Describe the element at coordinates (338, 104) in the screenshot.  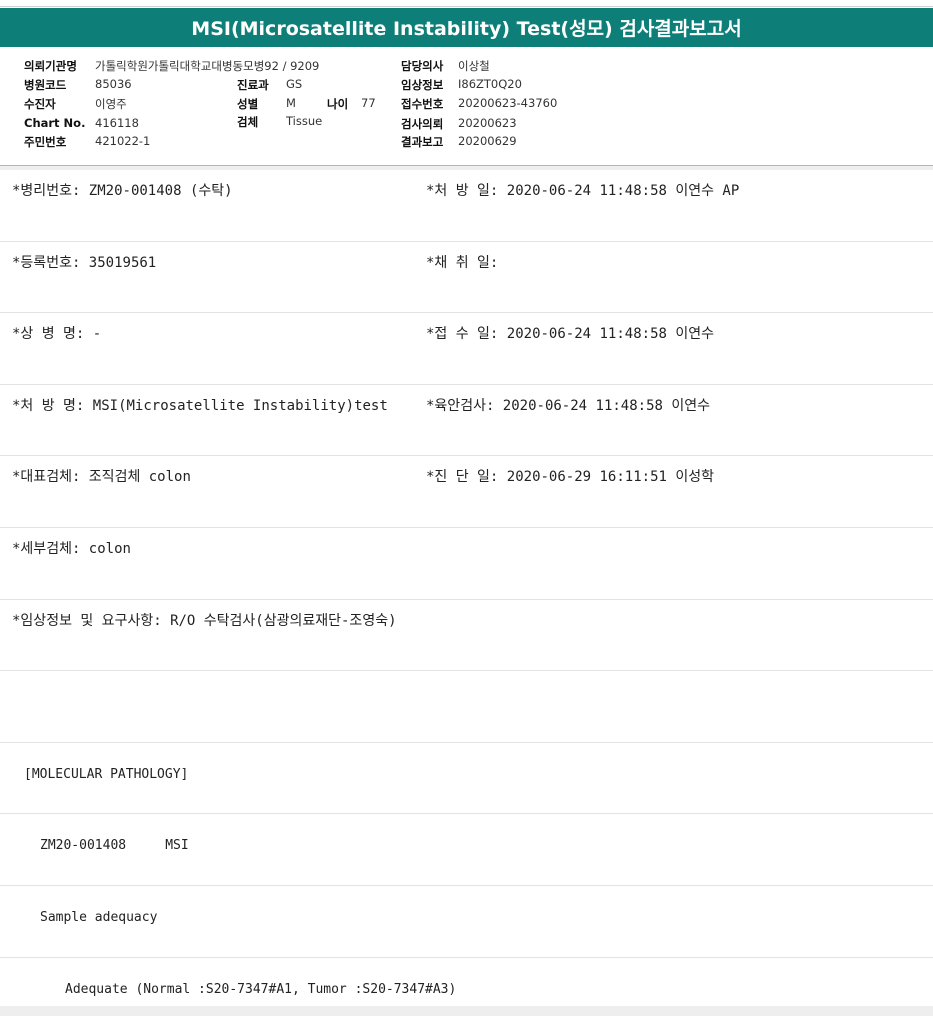
I see `age-label: 나이` at that location.